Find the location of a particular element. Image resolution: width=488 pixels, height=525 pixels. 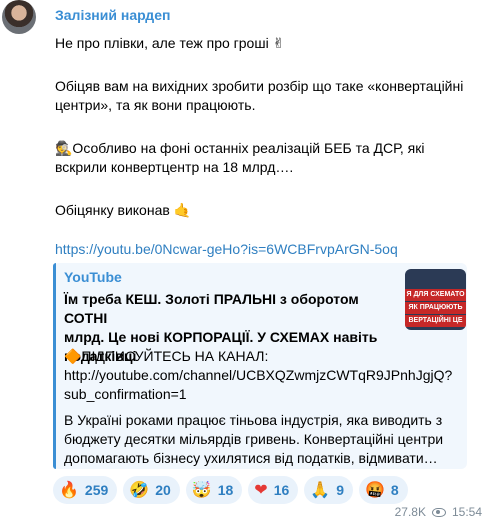

reaction-count: 18 is located at coordinates (225, 490).